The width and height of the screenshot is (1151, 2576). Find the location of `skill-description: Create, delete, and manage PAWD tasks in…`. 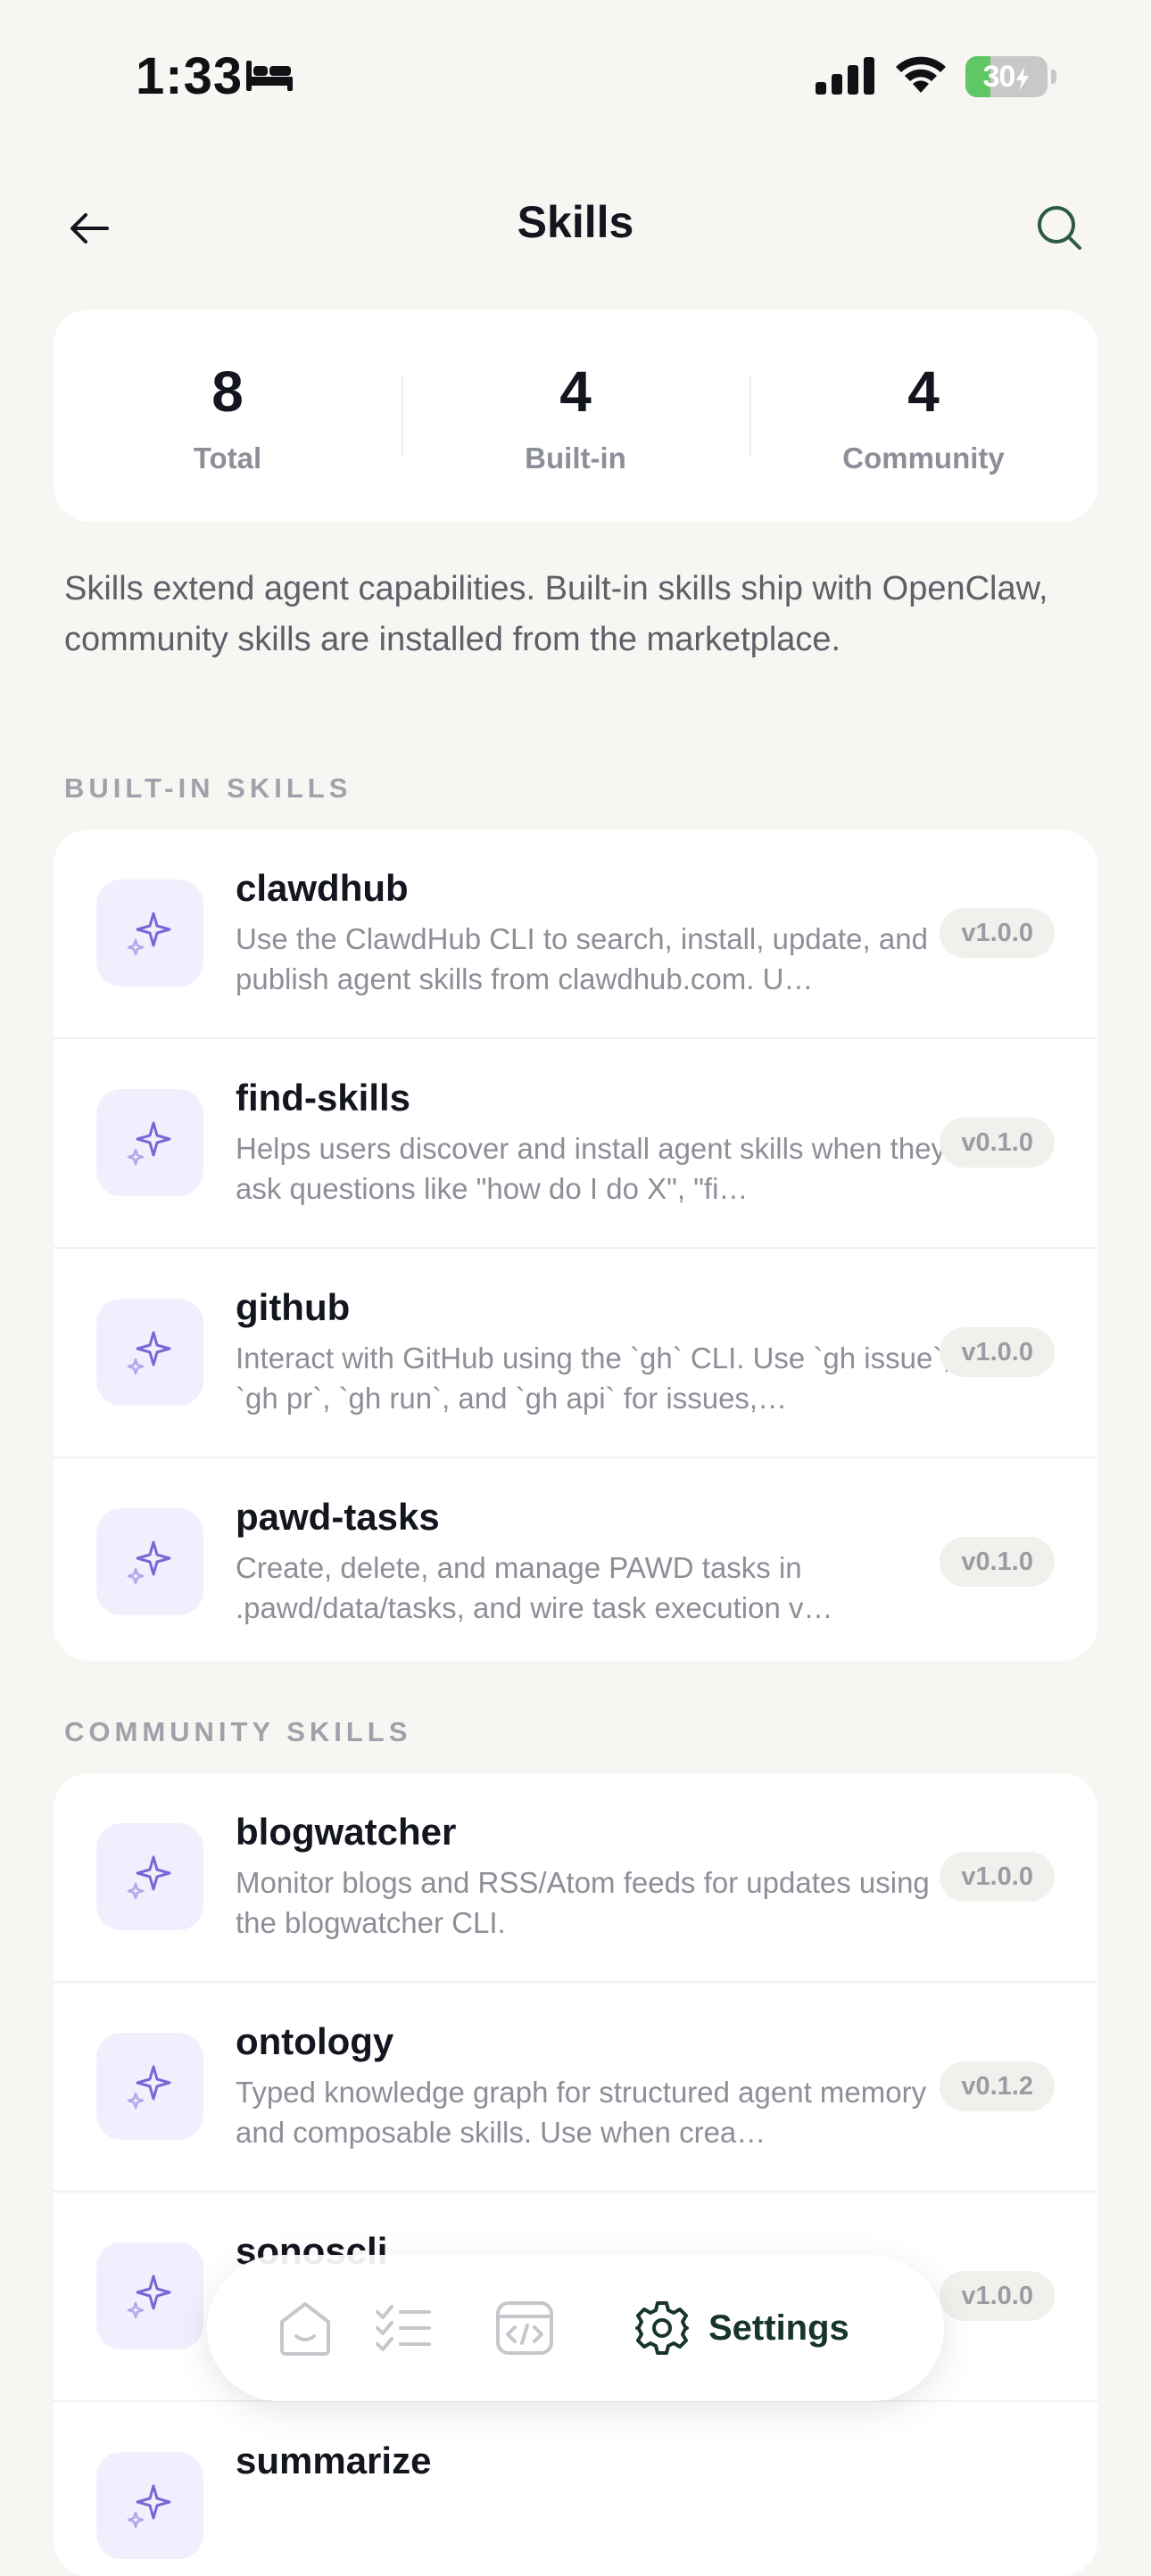

skill-description: Create, delete, and manage PAWD tasks in… is located at coordinates (534, 1588).